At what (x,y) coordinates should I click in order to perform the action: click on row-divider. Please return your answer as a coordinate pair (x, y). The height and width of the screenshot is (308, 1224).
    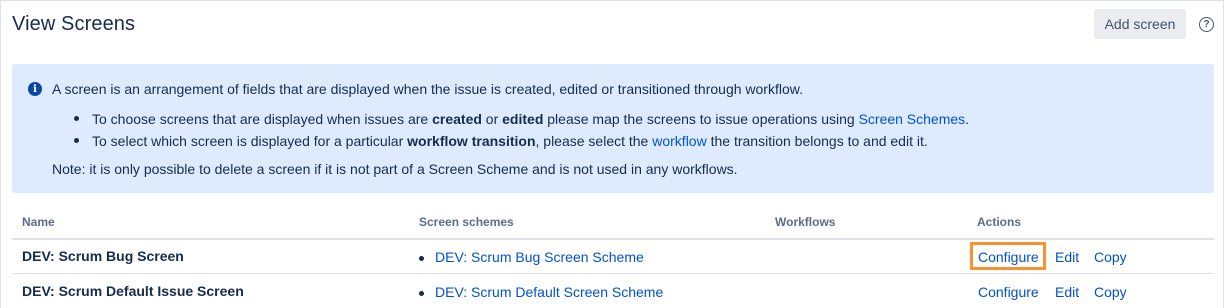
    Looking at the image, I should click on (613, 273).